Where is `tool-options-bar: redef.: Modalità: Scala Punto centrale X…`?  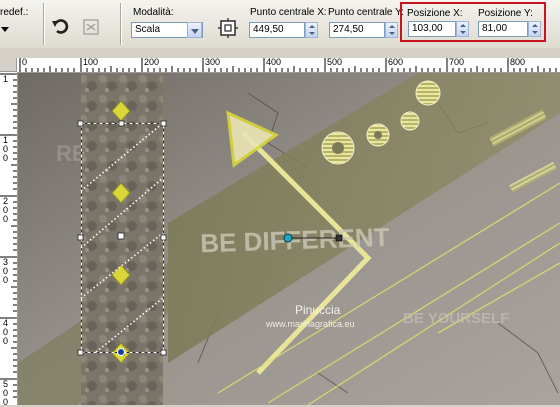 tool-options-bar: redef.: Modalità: Scala Punto centrale X… is located at coordinates (280, 24).